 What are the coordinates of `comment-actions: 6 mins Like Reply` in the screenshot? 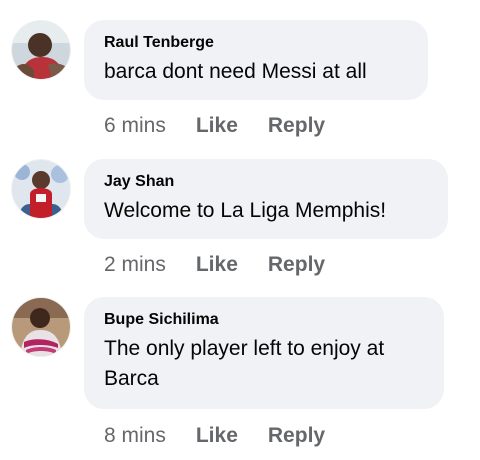 It's located at (214, 126).